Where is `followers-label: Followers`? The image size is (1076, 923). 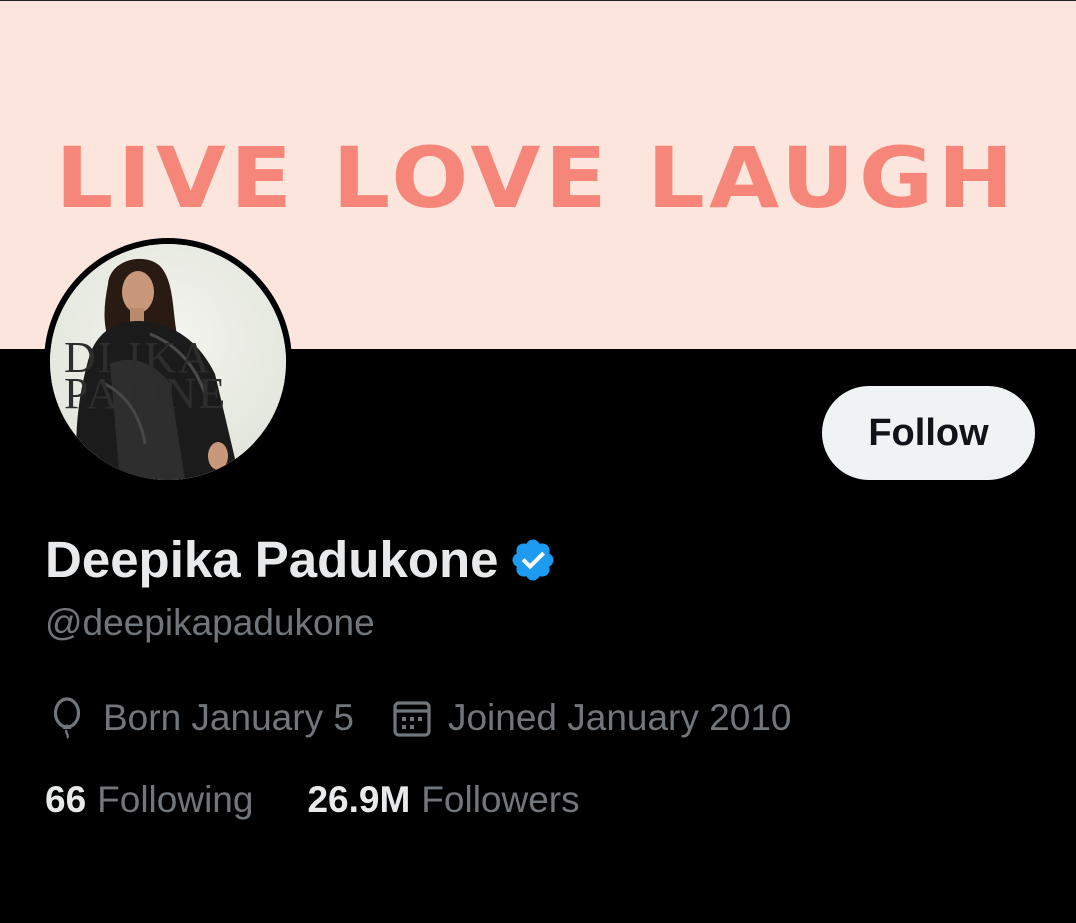 followers-label: Followers is located at coordinates (500, 799).